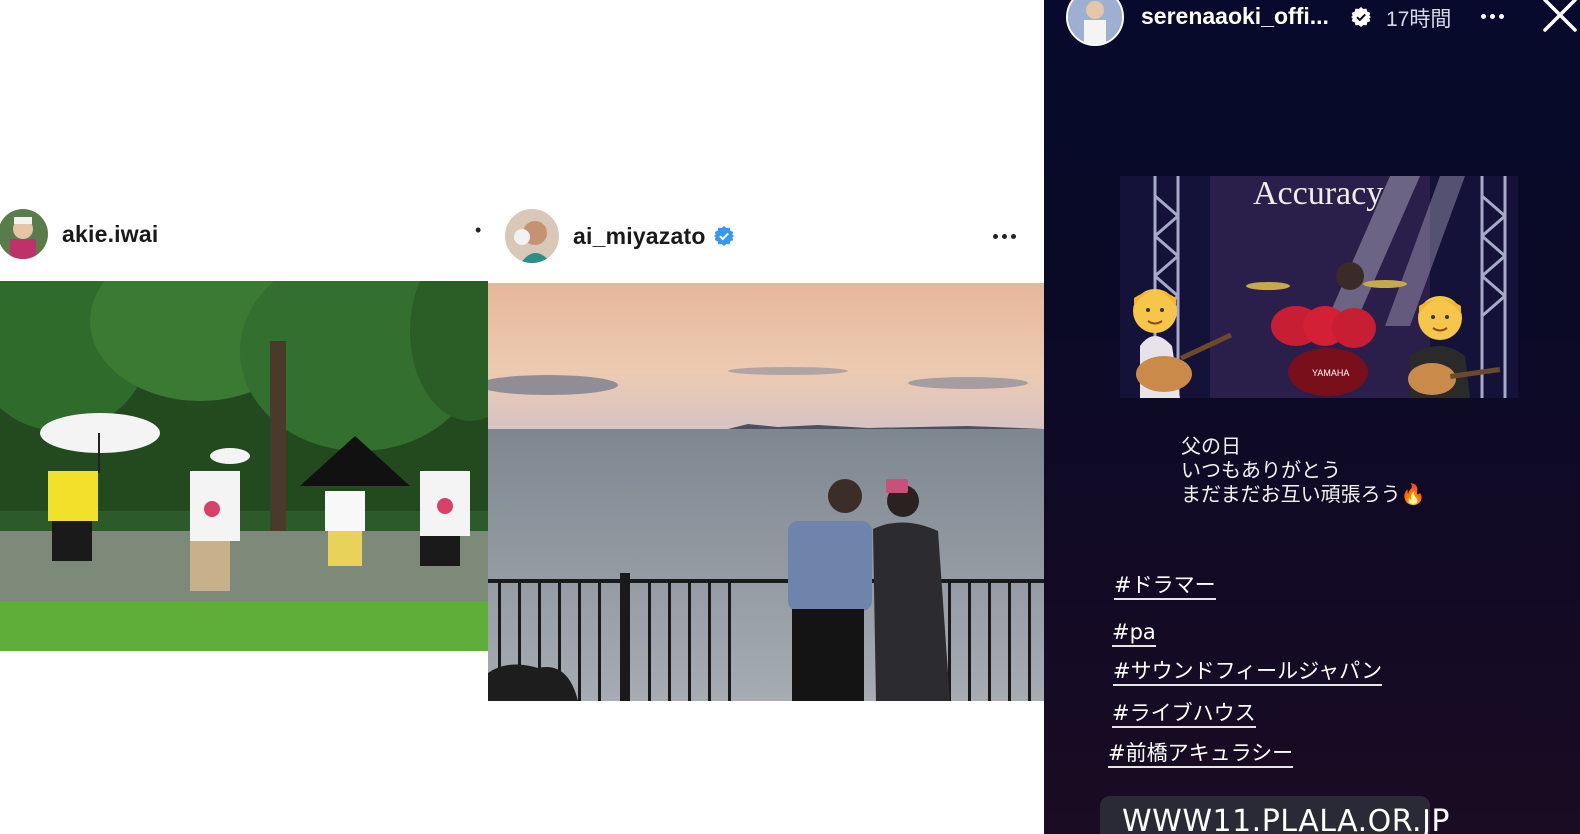 This screenshot has height=834, width=1580. Describe the element at coordinates (1330, 373) in the screenshot. I see `drum-brand-text: YAMAHA` at that location.